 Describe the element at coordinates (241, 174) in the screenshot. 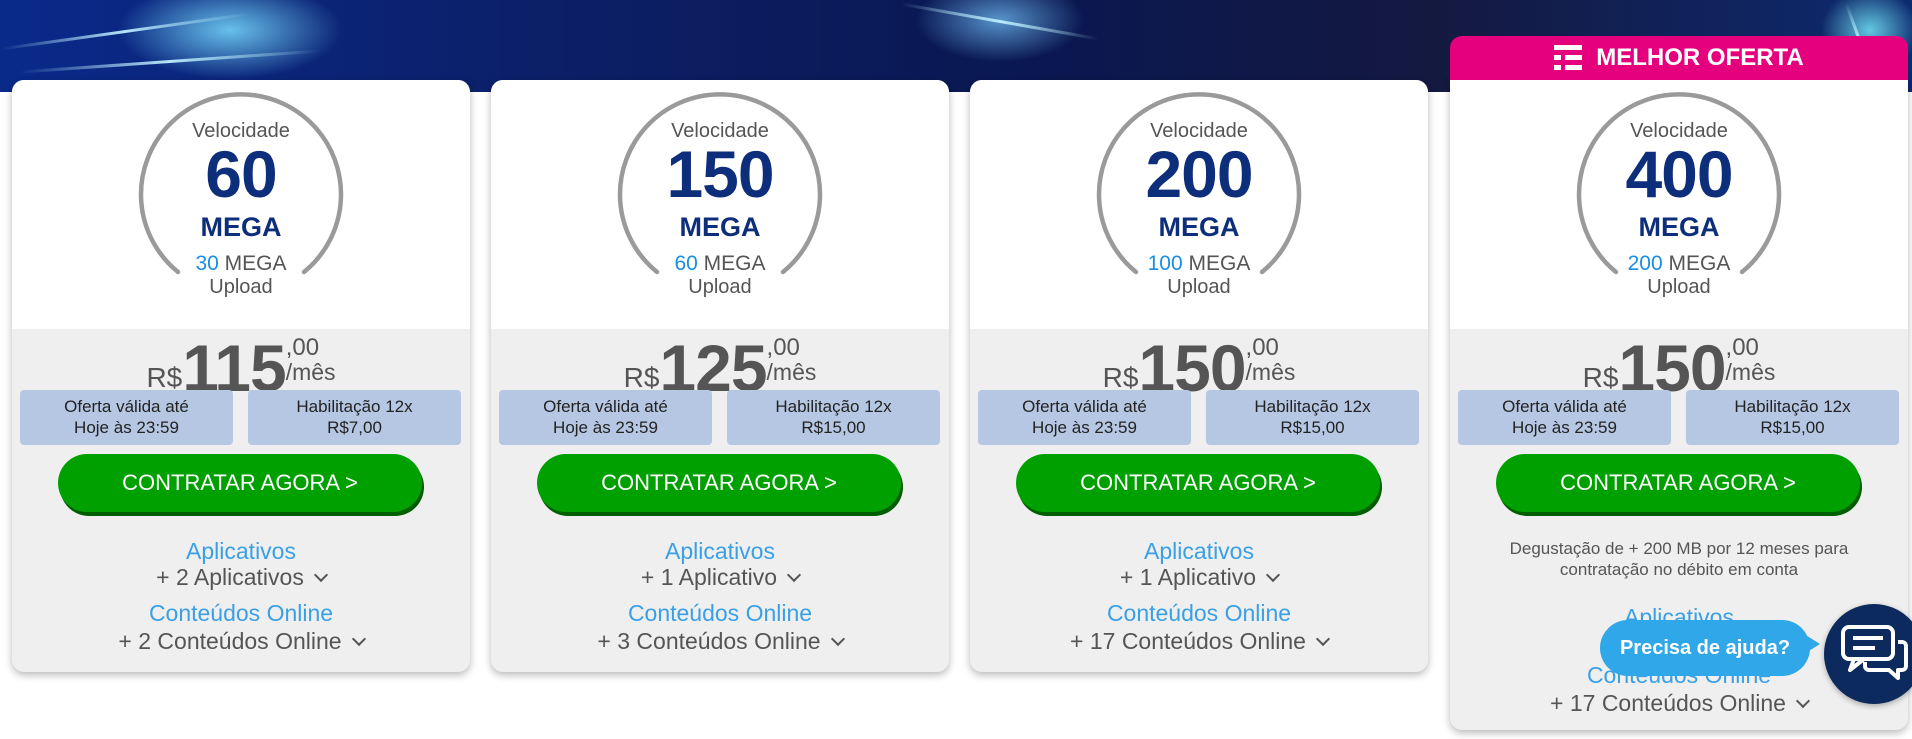

I see `download-speed: 60` at that location.